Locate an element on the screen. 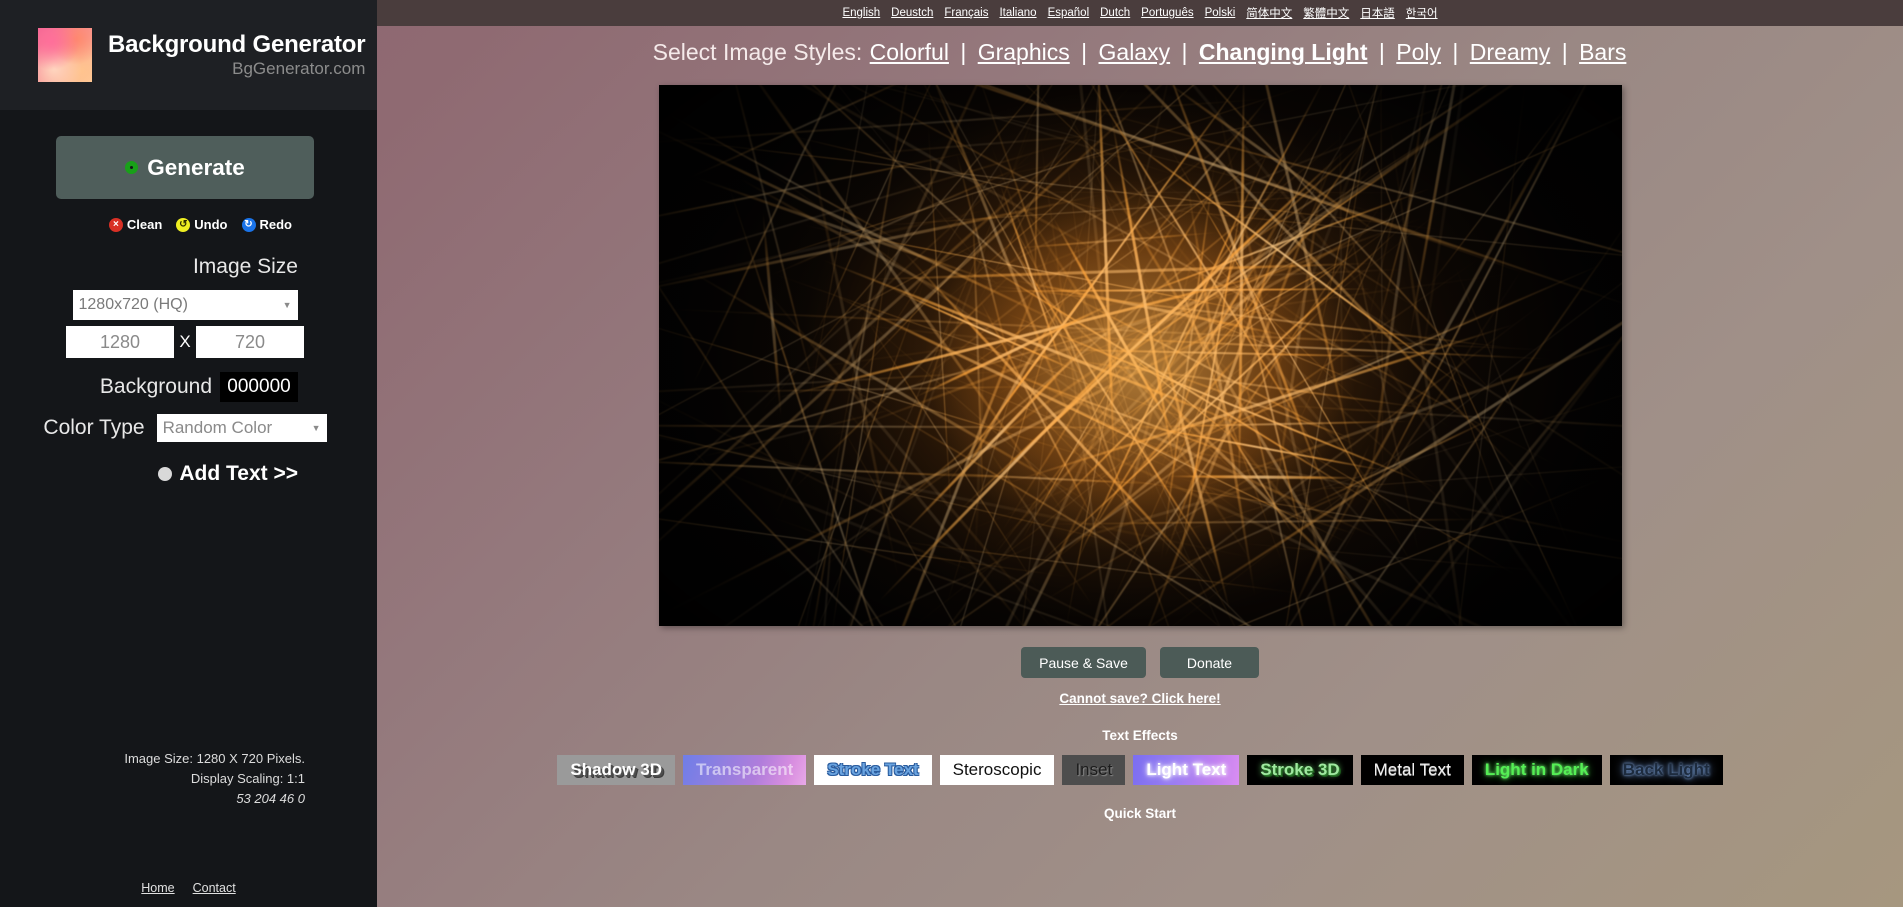 The width and height of the screenshot is (1903, 907). text-bubble-icon is located at coordinates (165, 474).